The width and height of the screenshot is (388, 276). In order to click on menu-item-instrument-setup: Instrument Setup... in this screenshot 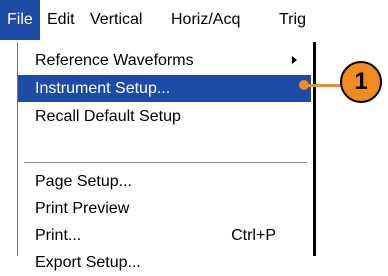, I will do `click(164, 88)`.